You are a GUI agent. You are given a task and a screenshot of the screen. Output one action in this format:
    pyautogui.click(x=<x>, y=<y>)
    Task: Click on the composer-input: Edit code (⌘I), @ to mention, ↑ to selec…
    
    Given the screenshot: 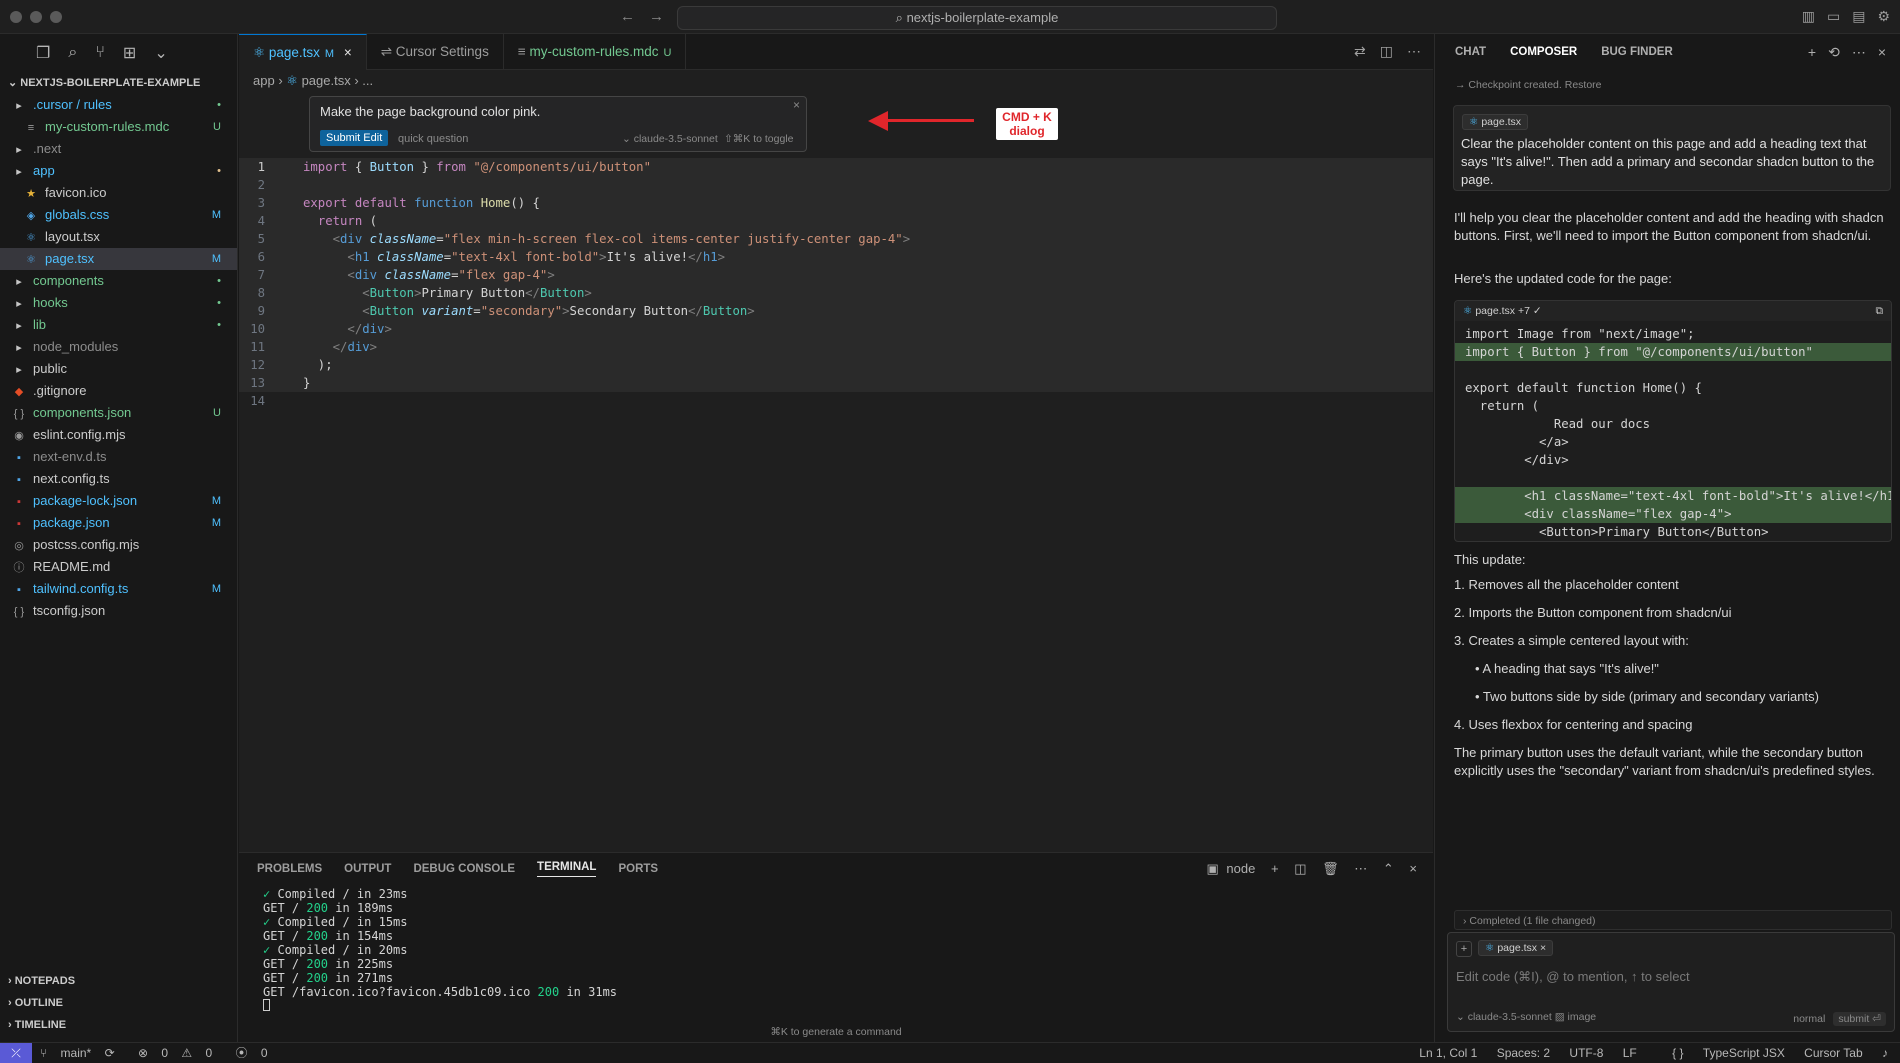 What is the action you would take?
    pyautogui.click(x=1573, y=977)
    